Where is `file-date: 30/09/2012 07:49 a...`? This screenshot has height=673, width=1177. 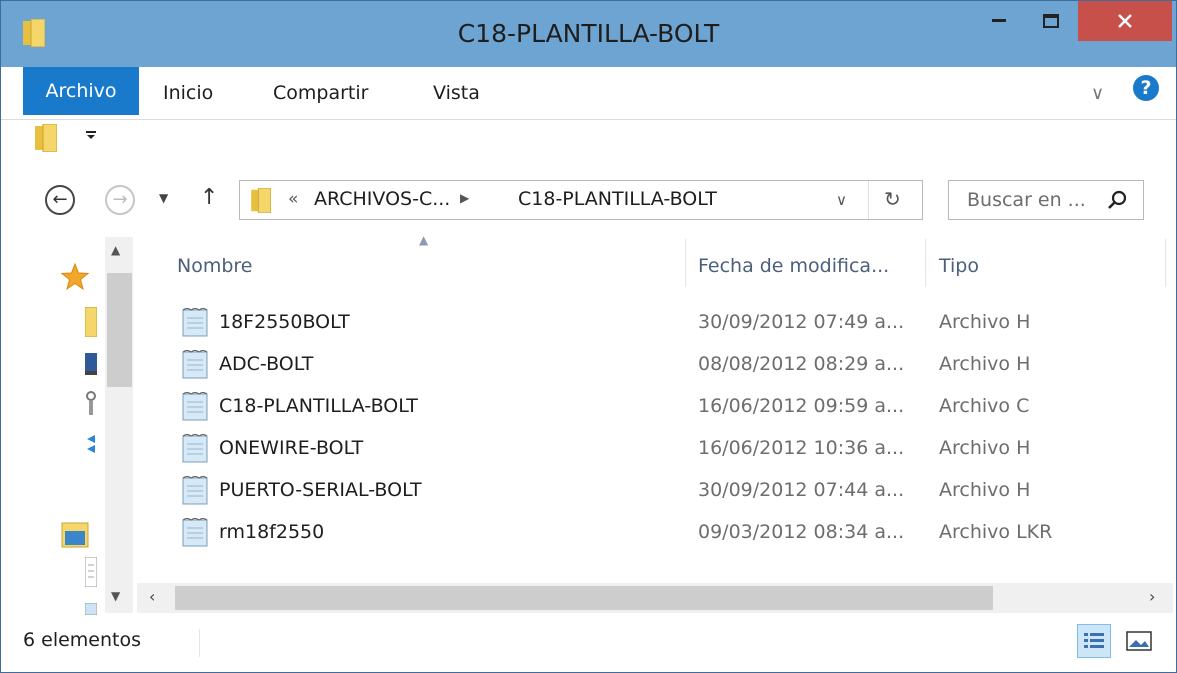 file-date: 30/09/2012 07:49 a... is located at coordinates (801, 322).